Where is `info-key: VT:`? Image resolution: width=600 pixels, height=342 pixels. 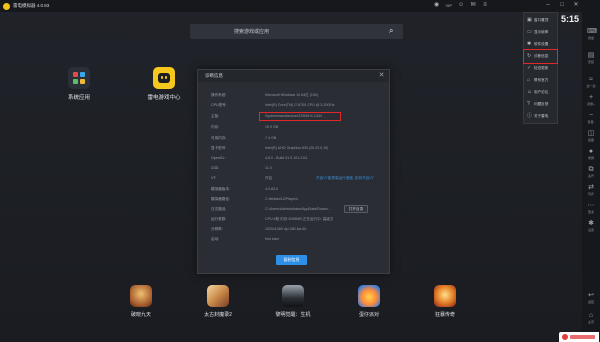 info-key: VT: is located at coordinates (214, 178).